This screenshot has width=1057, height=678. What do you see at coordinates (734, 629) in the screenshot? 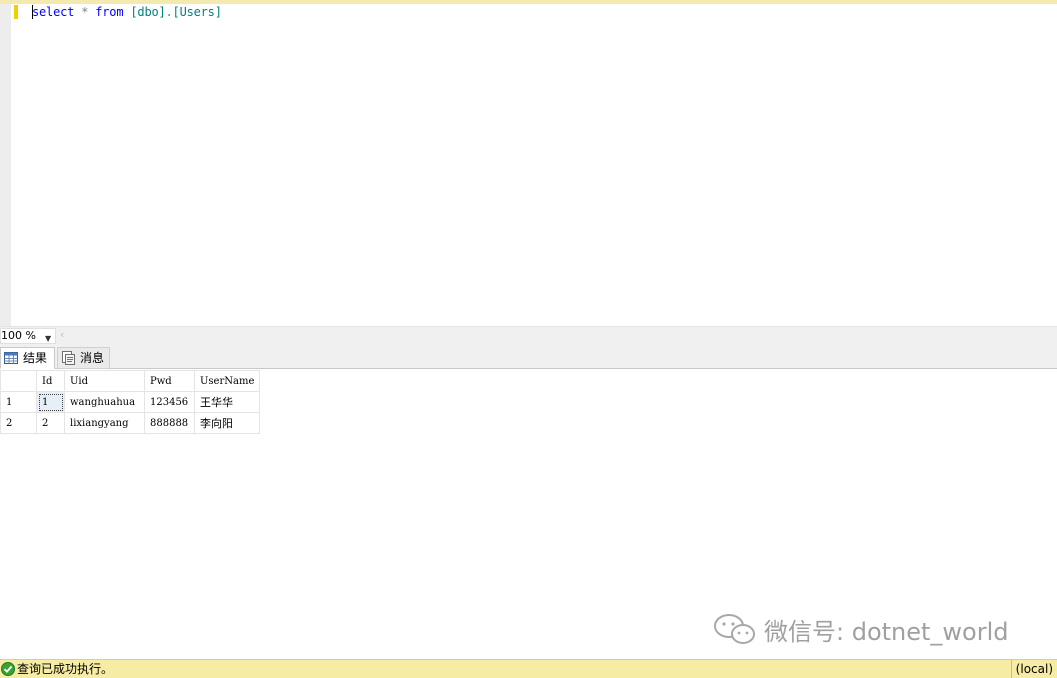
I see `wechat-icon` at bounding box center [734, 629].